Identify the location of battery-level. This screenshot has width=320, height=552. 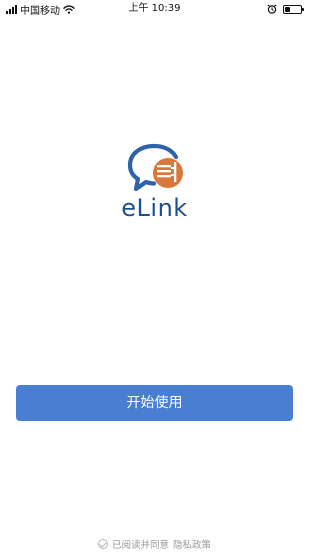
(287, 9).